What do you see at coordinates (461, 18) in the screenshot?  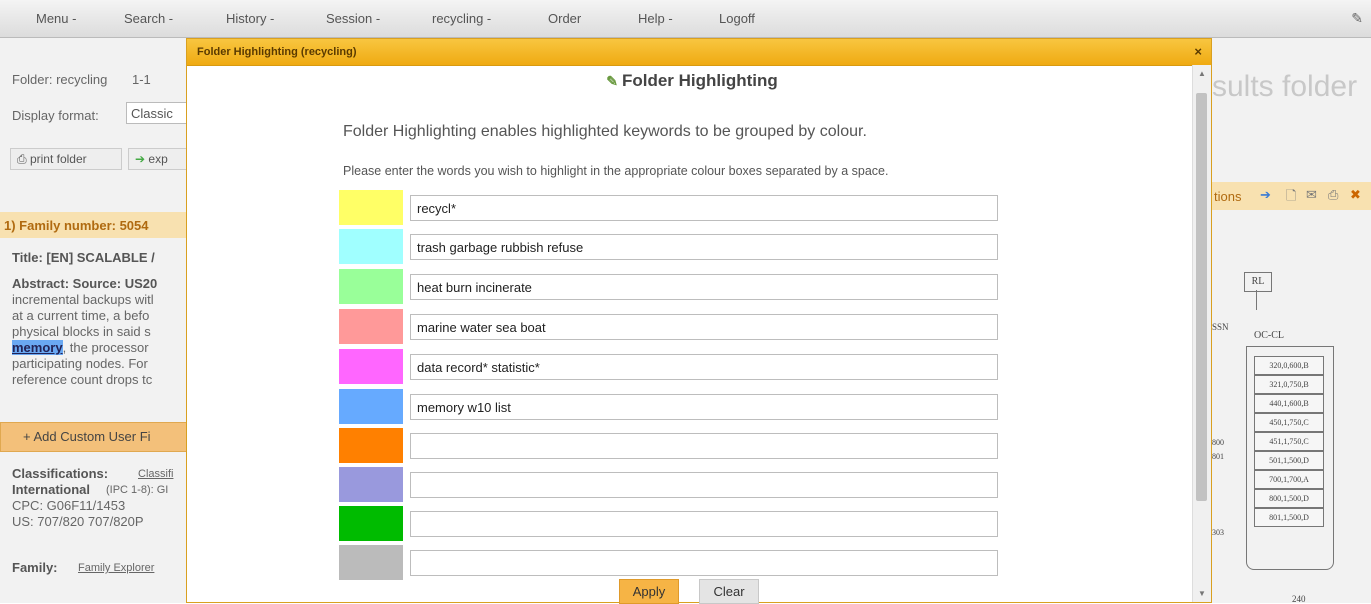 I see `menu-item-recycling: recycling -` at bounding box center [461, 18].